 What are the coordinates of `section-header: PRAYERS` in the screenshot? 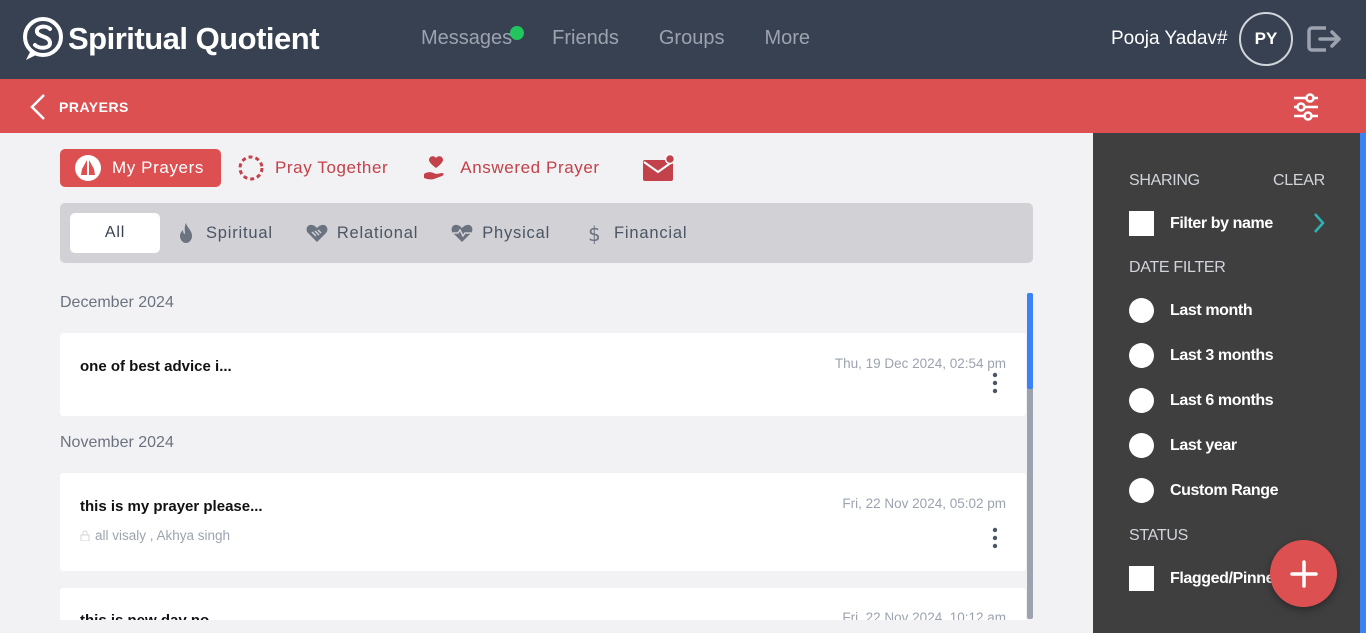 It's located at (683, 106).